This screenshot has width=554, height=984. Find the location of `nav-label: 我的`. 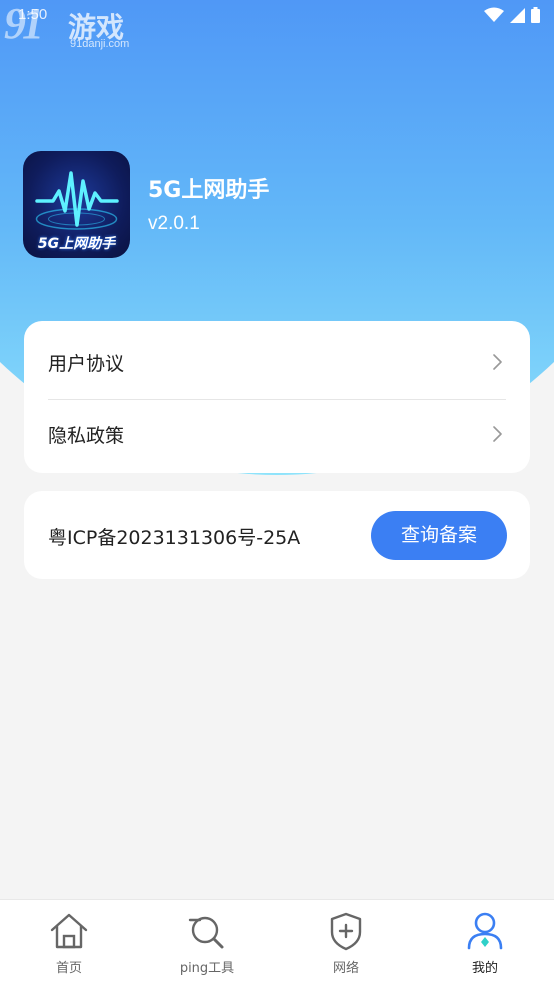

nav-label: 我的 is located at coordinates (484, 968).